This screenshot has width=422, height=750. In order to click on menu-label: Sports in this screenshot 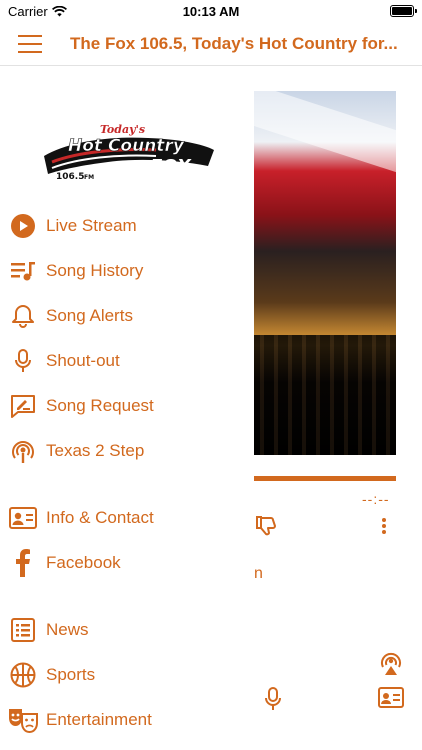, I will do `click(71, 674)`.